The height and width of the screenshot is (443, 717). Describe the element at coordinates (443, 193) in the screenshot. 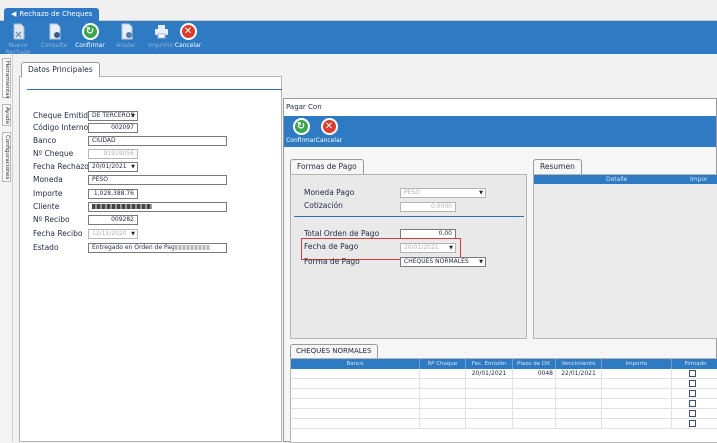

I see `moneda-pago-select: PESO` at that location.